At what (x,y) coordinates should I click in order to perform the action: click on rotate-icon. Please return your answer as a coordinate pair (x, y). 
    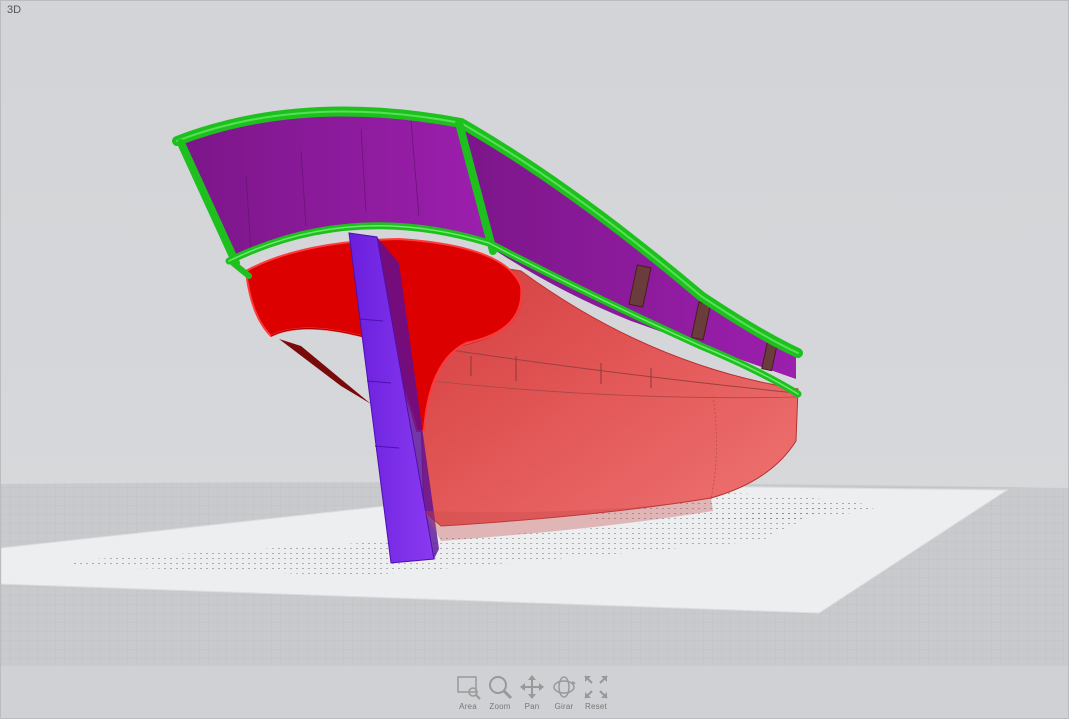
    Looking at the image, I should click on (564, 687).